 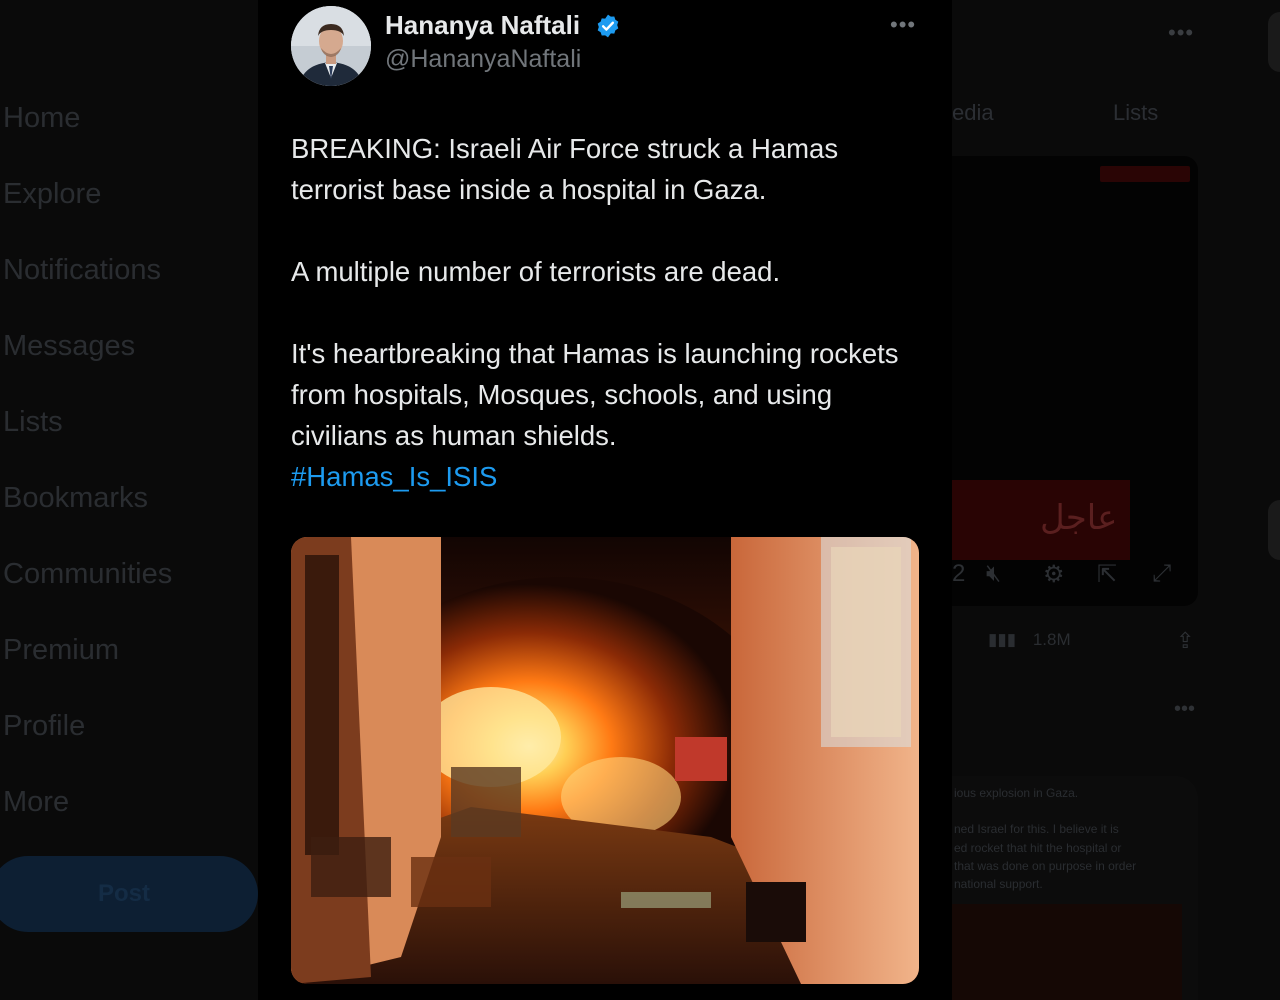 I want to click on tab-lists: Lists, so click(x=1135, y=113).